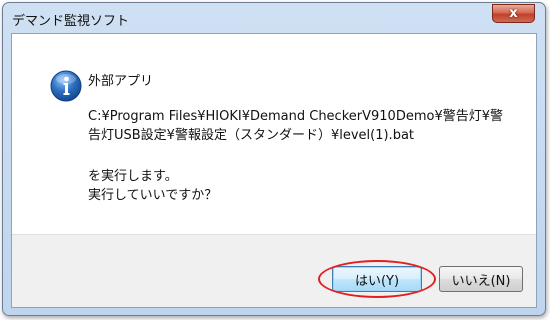 The width and height of the screenshot is (550, 320). What do you see at coordinates (377, 279) in the screenshot?
I see `yes-button: はい(Y)` at bounding box center [377, 279].